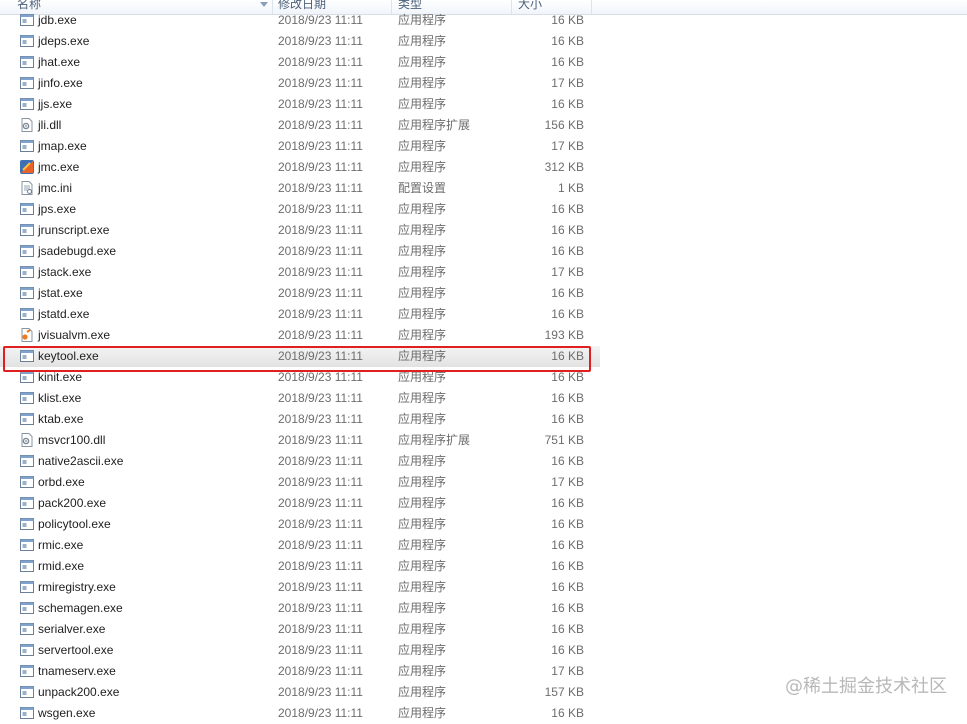 The image size is (967, 724). Describe the element at coordinates (300, 20) in the screenshot. I see `file-row: jdb.exe 2018/9/23 11:11 应用程序 16 KB` at that location.